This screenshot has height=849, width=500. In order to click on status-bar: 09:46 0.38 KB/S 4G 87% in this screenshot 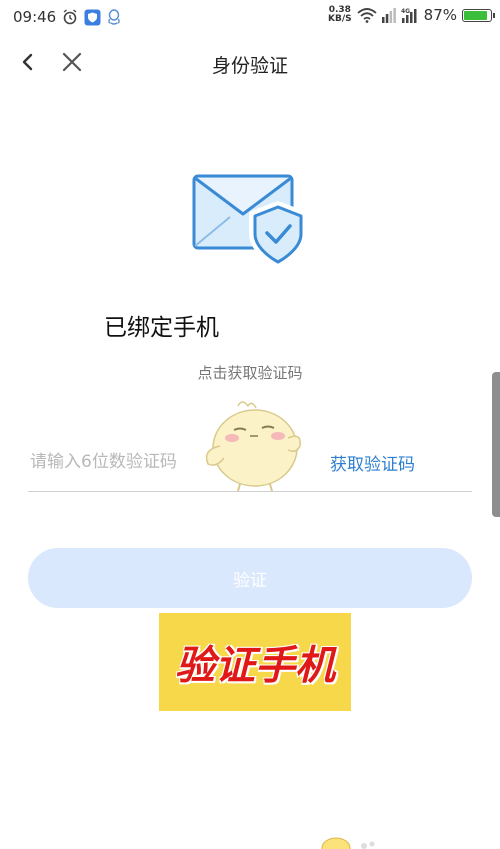, I will do `click(250, 18)`.